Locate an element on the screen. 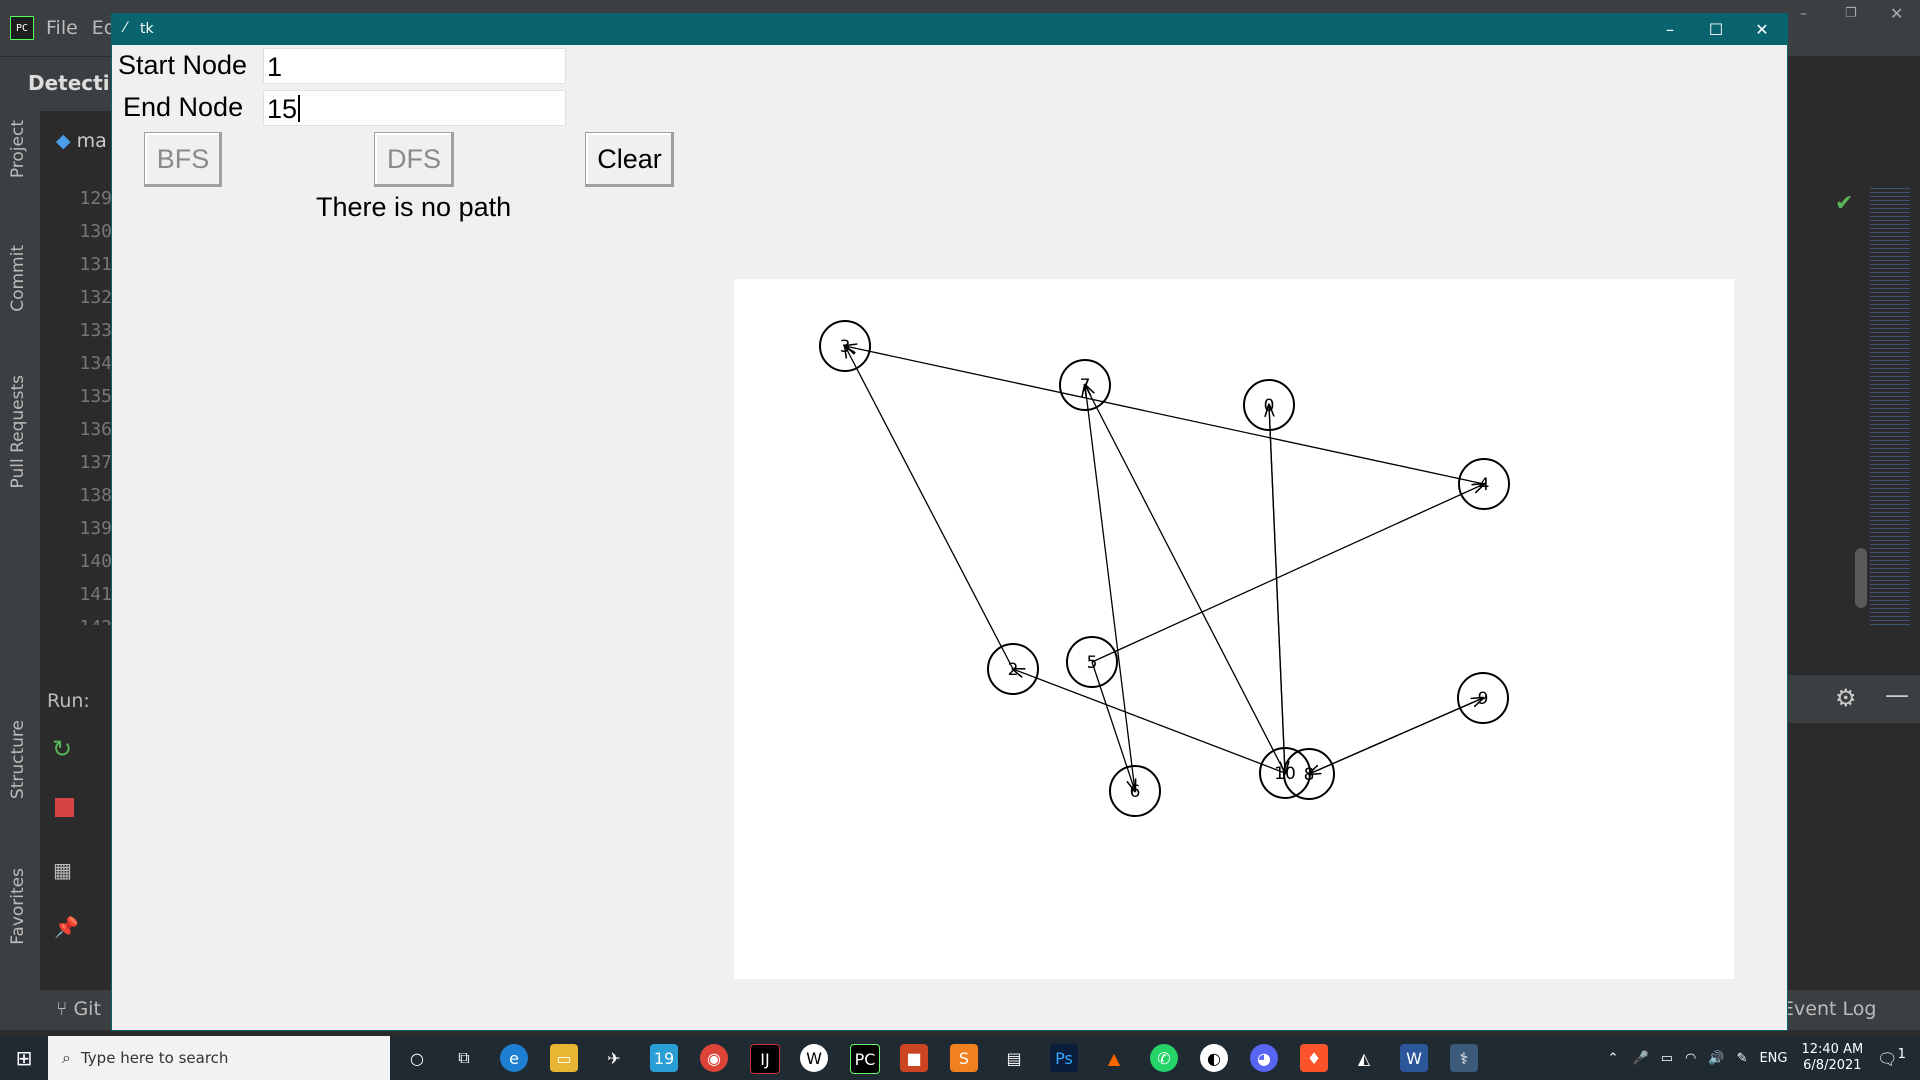 Image resolution: width=1920 pixels, height=1080 pixels. line-number: 140 is located at coordinates (95, 561).